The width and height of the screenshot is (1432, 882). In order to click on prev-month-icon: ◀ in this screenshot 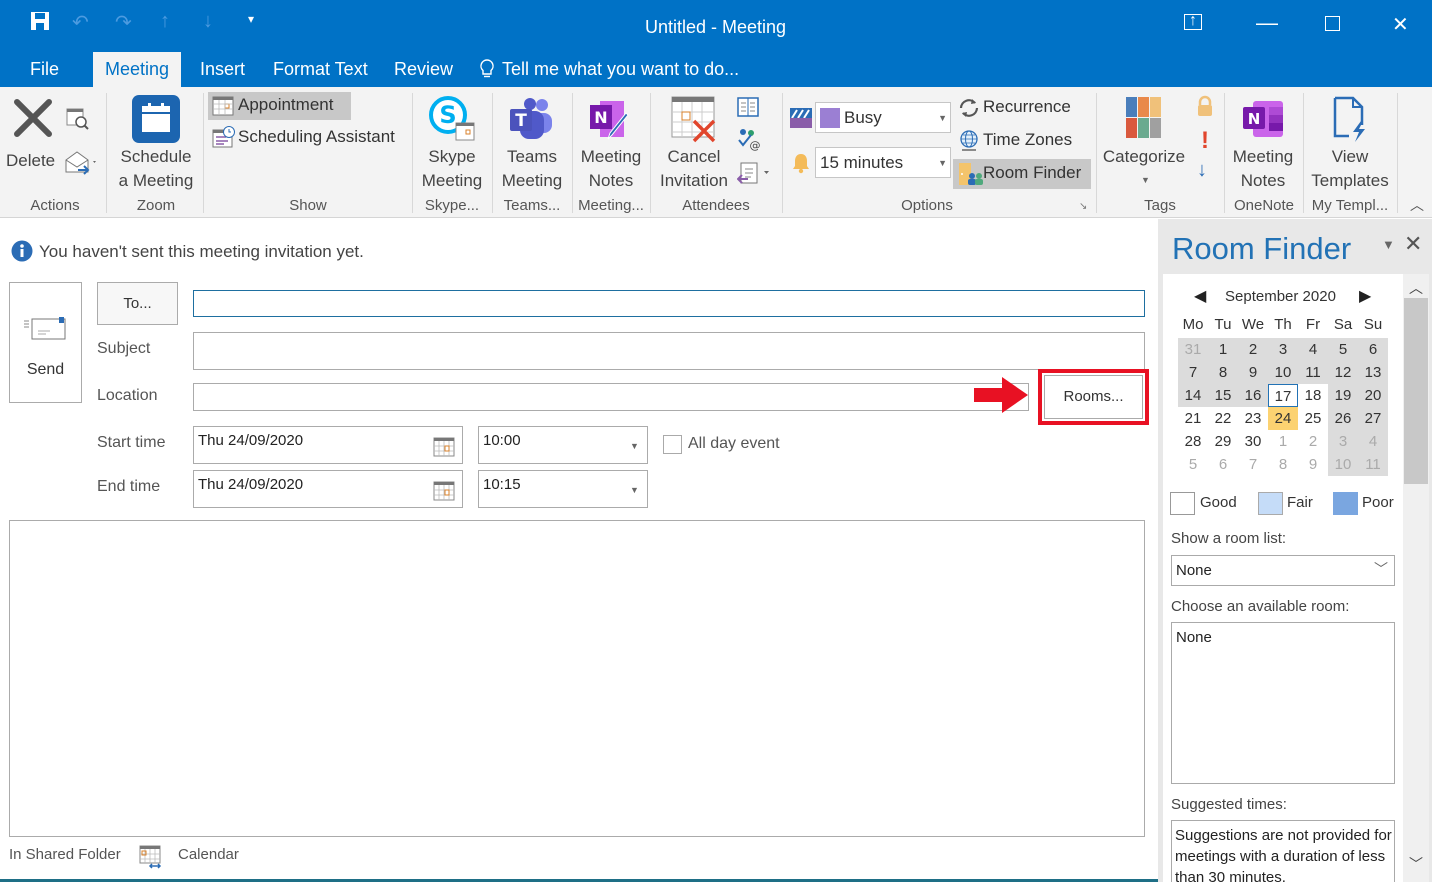, I will do `click(1200, 296)`.